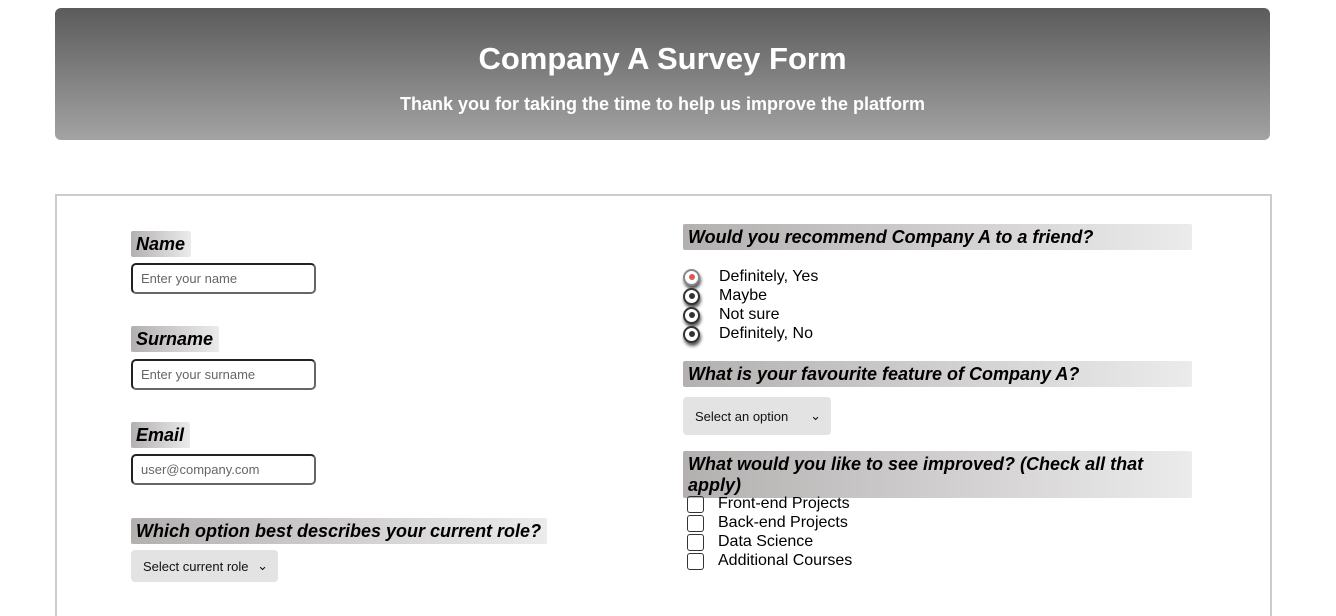  What do you see at coordinates (769, 276) in the screenshot?
I see `radio-label: Definitely, Yes` at bounding box center [769, 276].